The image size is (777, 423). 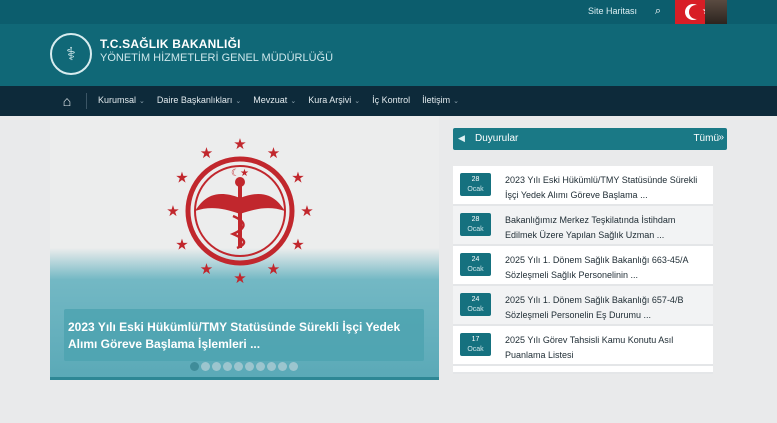 I want to click on nav-item-label: İç Kontrol, so click(x=391, y=100).